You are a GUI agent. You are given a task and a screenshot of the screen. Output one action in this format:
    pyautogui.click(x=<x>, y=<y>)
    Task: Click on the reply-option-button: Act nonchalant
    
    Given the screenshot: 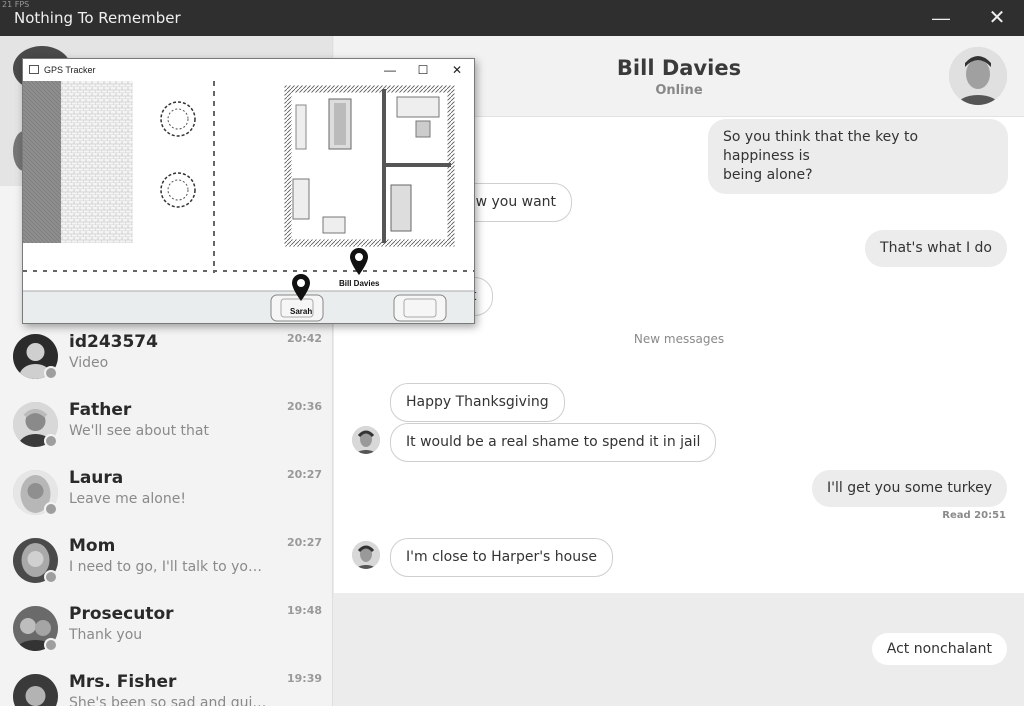 What is the action you would take?
    pyautogui.click(x=939, y=649)
    